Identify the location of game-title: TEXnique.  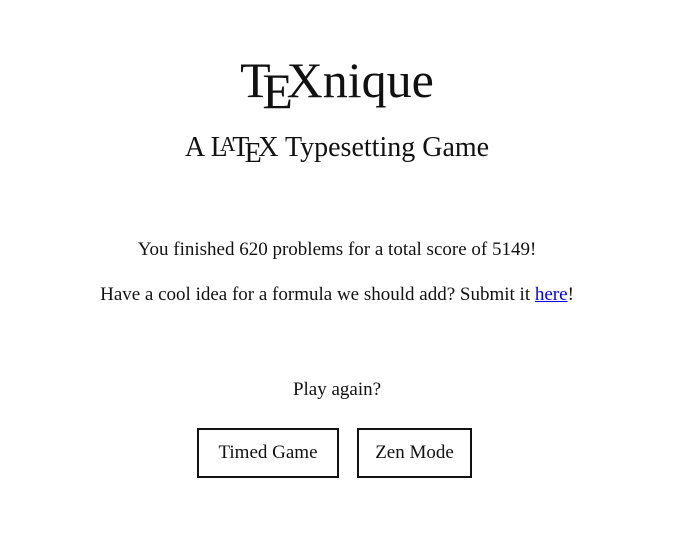
(337, 84).